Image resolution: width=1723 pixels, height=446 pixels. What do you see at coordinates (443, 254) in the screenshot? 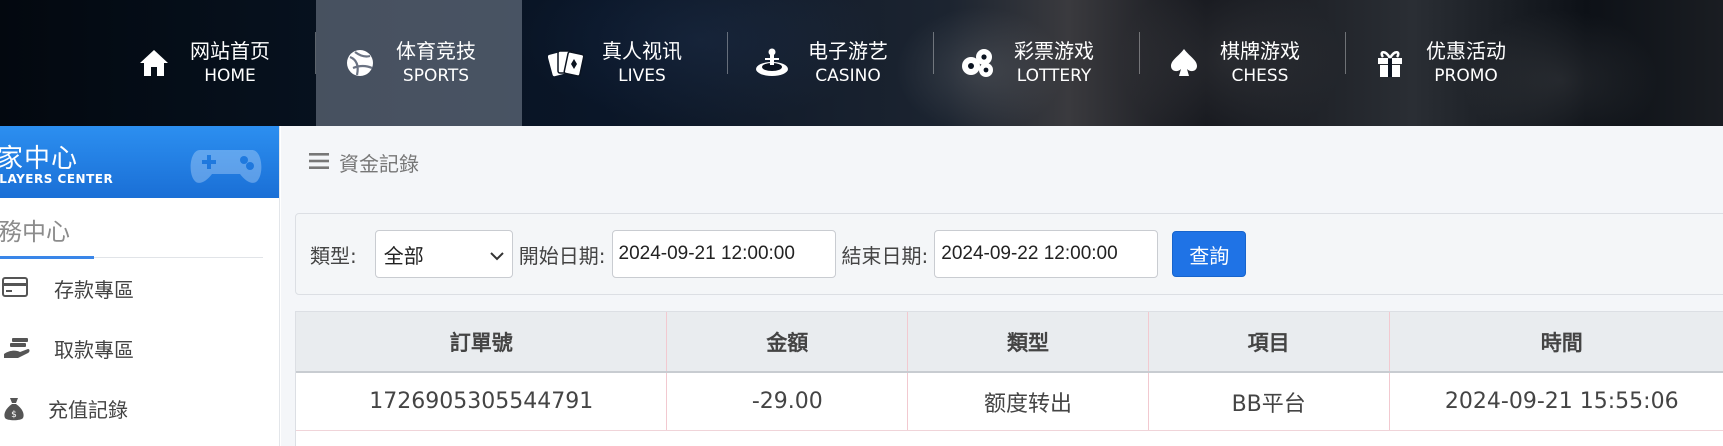
I see `type-select: 全部` at bounding box center [443, 254].